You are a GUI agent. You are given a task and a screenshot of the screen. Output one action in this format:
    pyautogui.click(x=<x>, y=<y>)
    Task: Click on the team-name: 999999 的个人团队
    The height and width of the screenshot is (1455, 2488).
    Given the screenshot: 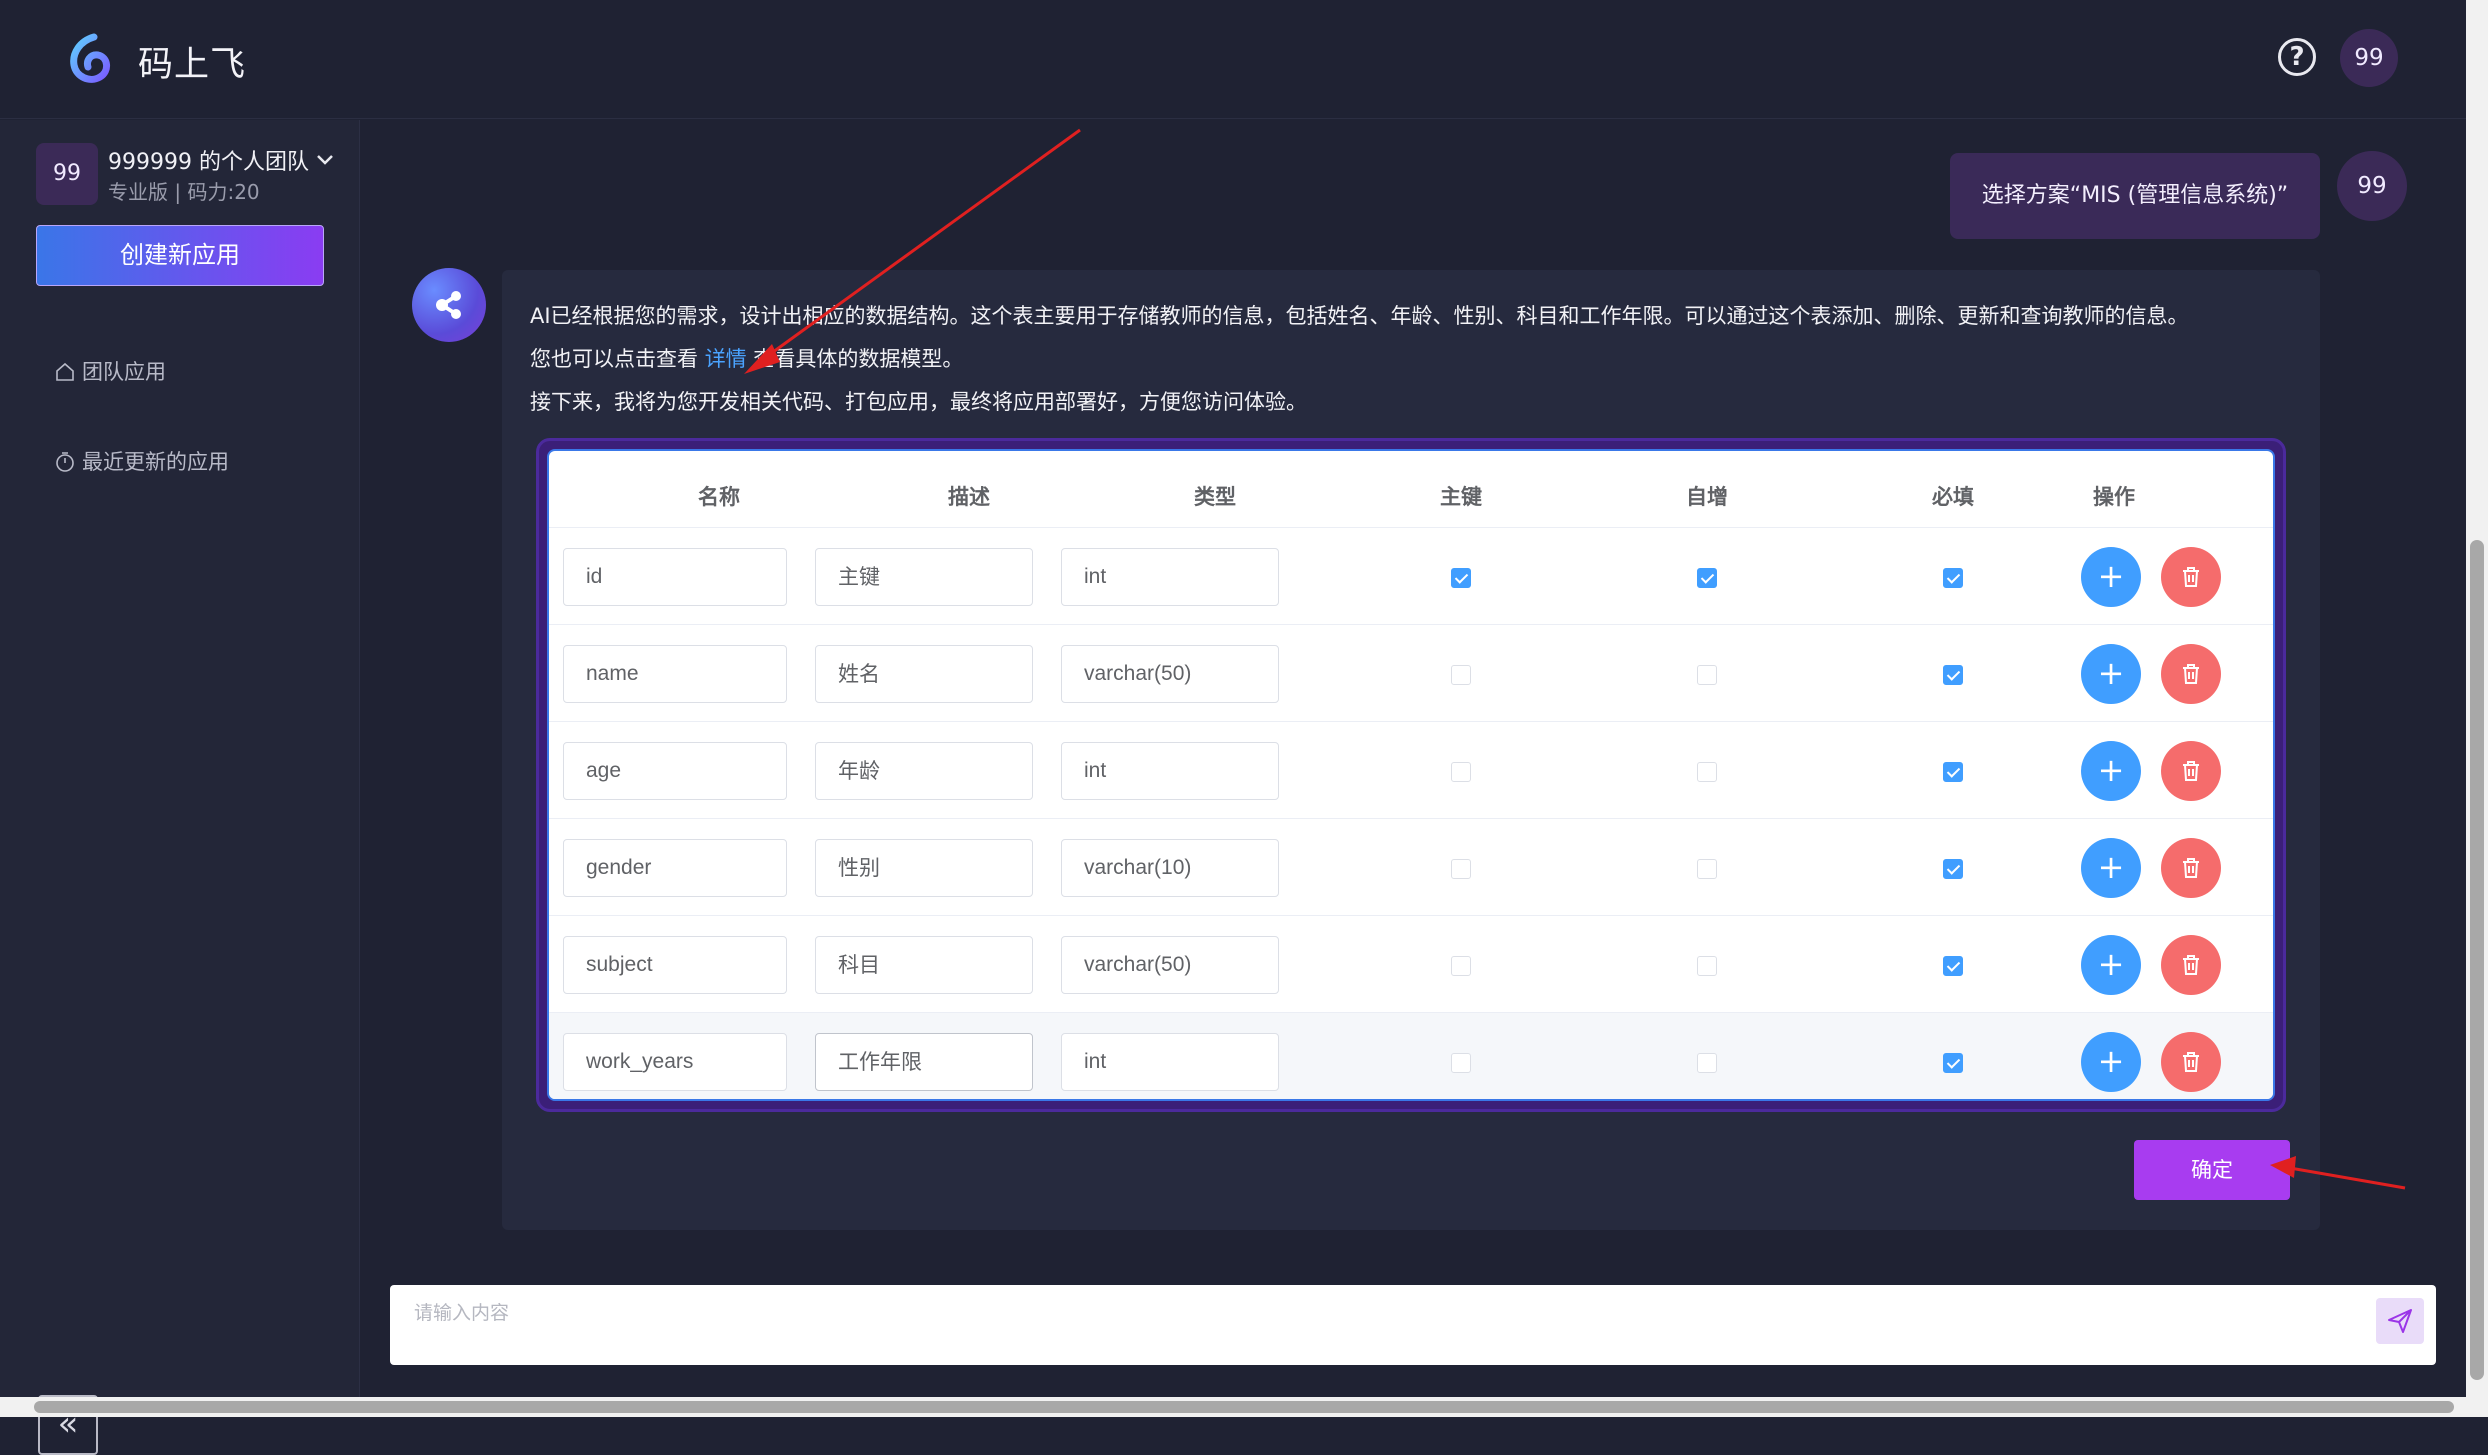 What is the action you would take?
    pyautogui.click(x=208, y=160)
    